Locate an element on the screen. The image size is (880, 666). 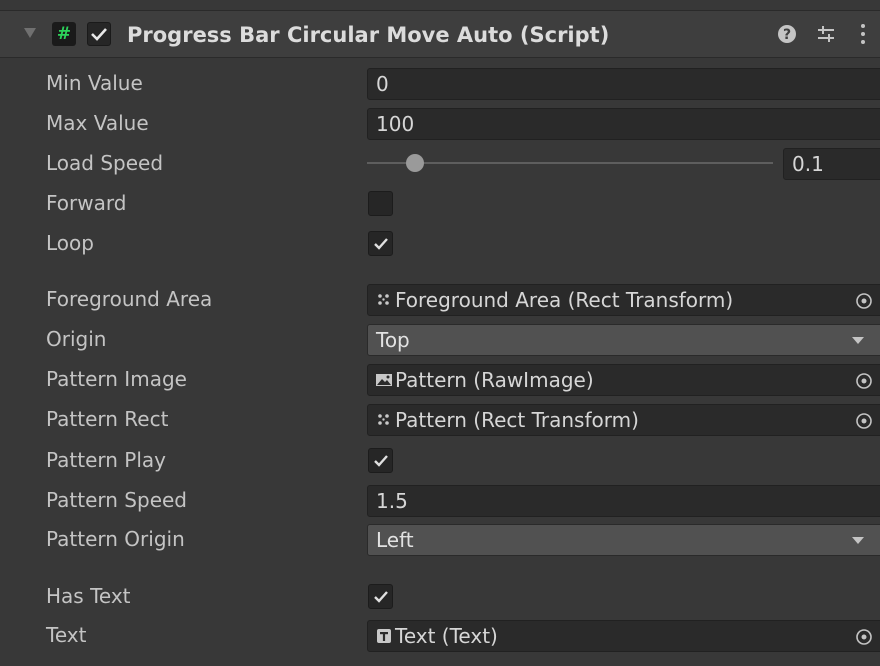
component-enabled-checkbox is located at coordinates (99, 34).